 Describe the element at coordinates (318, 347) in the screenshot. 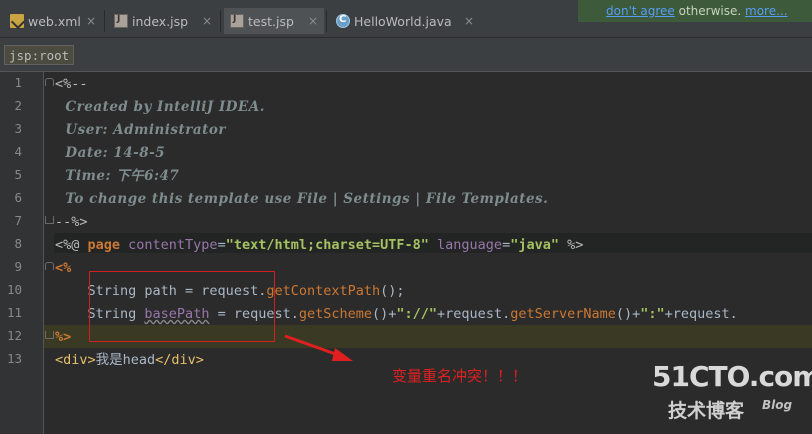

I see `arrow-icon` at that location.